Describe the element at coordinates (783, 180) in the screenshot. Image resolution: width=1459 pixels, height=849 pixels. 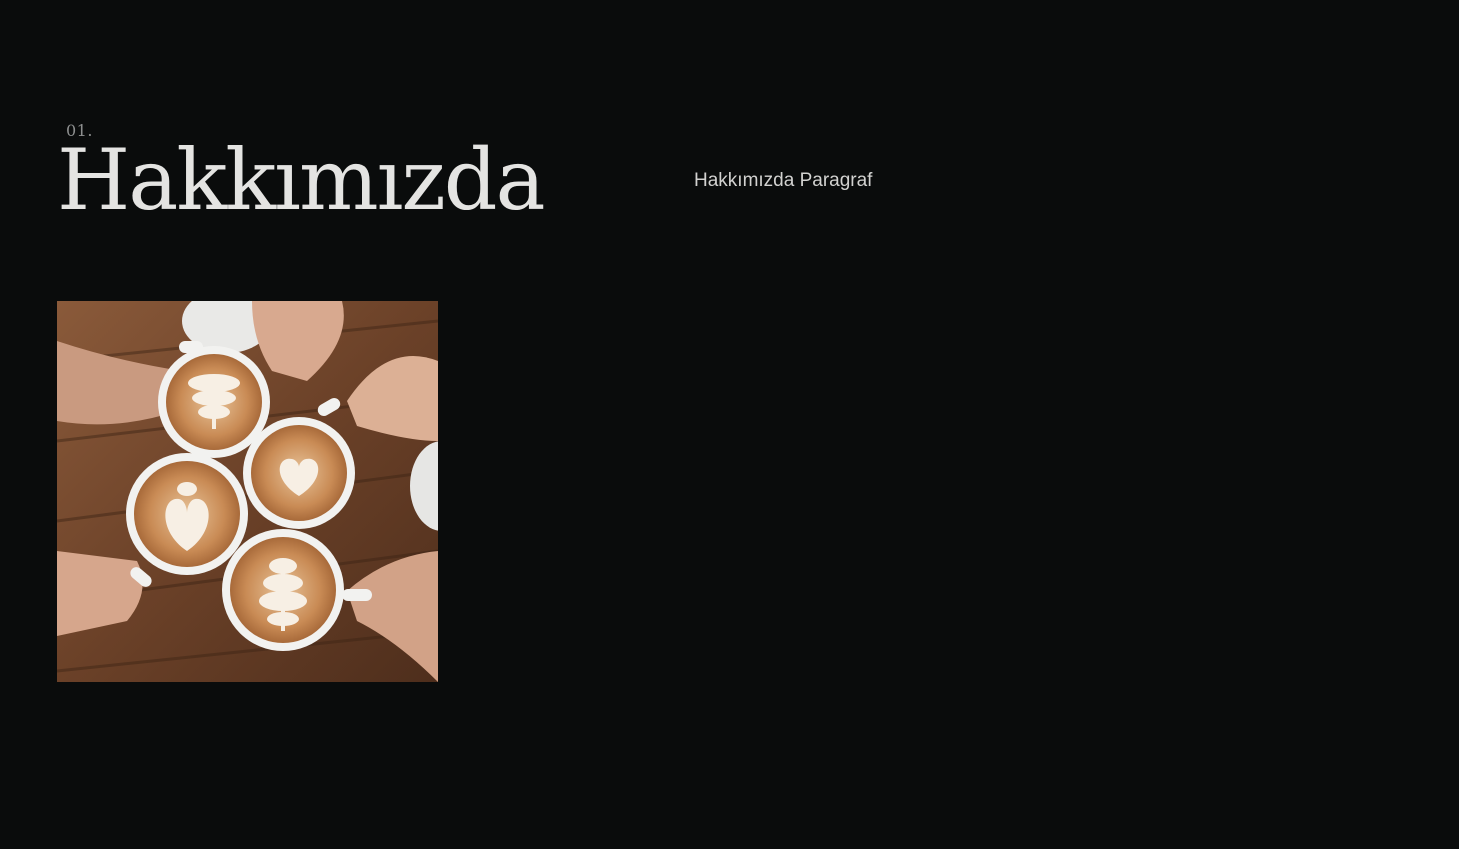
I see `section-paragraph: Hakkımızda Paragraf` at that location.